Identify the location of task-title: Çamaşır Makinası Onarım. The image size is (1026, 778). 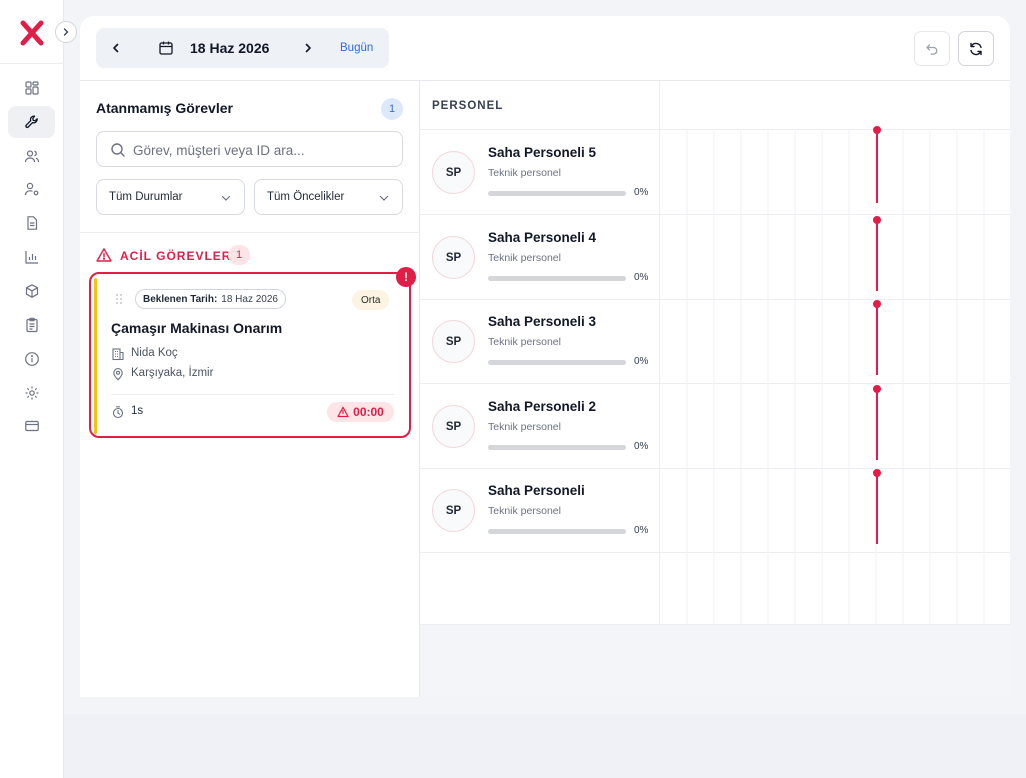
(197, 328).